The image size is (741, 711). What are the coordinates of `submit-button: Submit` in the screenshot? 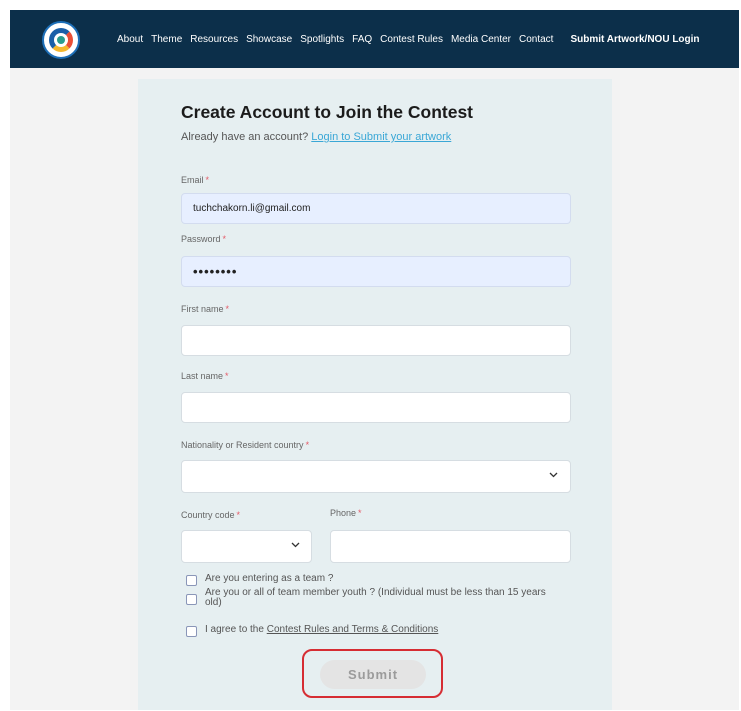 It's located at (373, 674).